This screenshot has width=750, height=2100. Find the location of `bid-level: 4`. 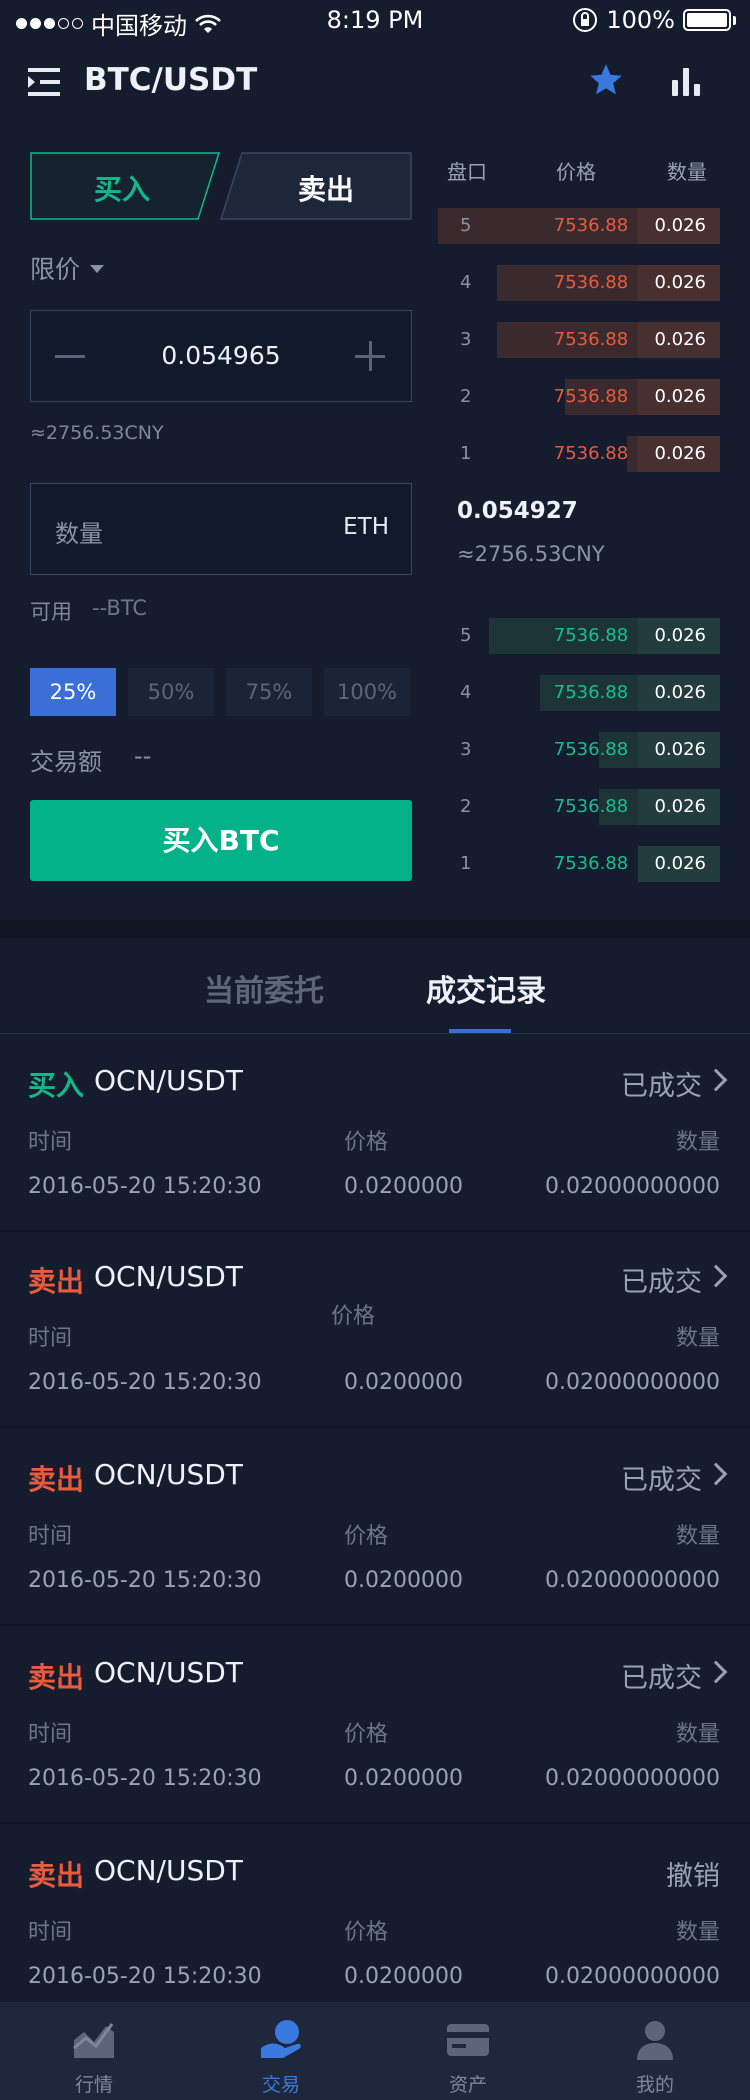

bid-level: 4 is located at coordinates (466, 692).